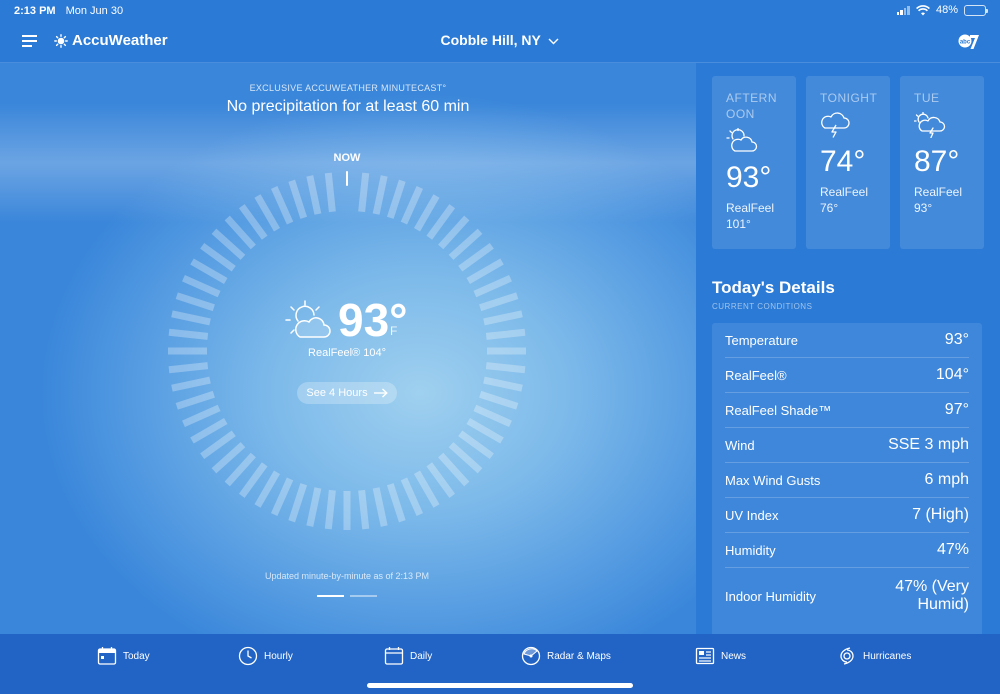  Describe the element at coordinates (843, 161) in the screenshot. I see `forecast-temperature: 74°` at that location.